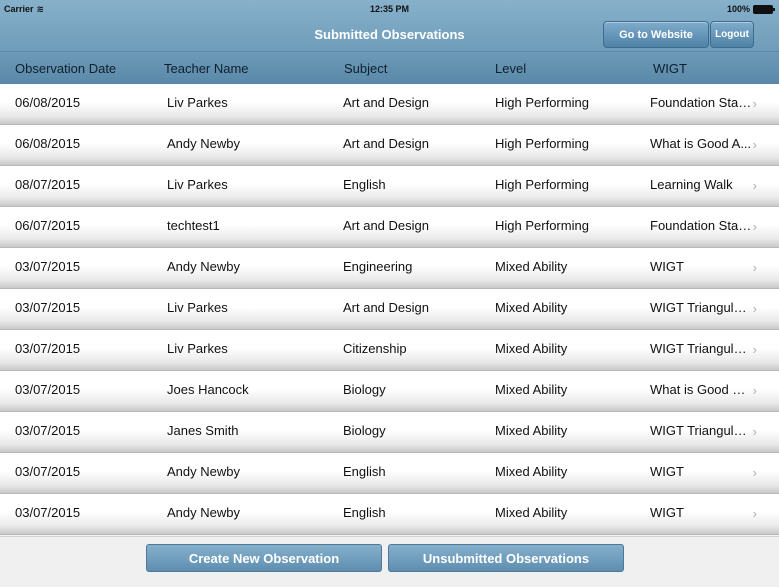 The height and width of the screenshot is (587, 779). What do you see at coordinates (511, 68) in the screenshot?
I see `column-header-level: Level` at bounding box center [511, 68].